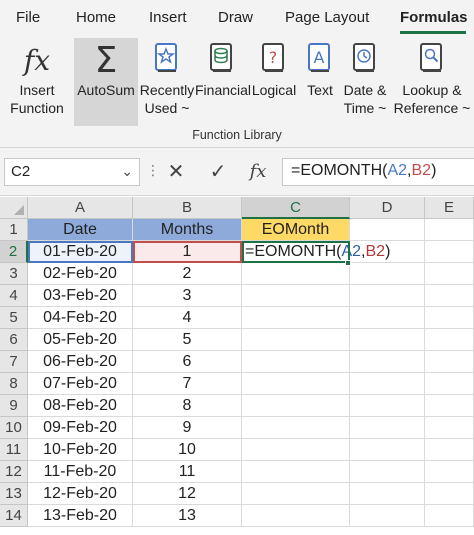 This screenshot has width=474, height=535. What do you see at coordinates (72, 172) in the screenshot?
I see `name-box: C2 ⌄` at bounding box center [72, 172].